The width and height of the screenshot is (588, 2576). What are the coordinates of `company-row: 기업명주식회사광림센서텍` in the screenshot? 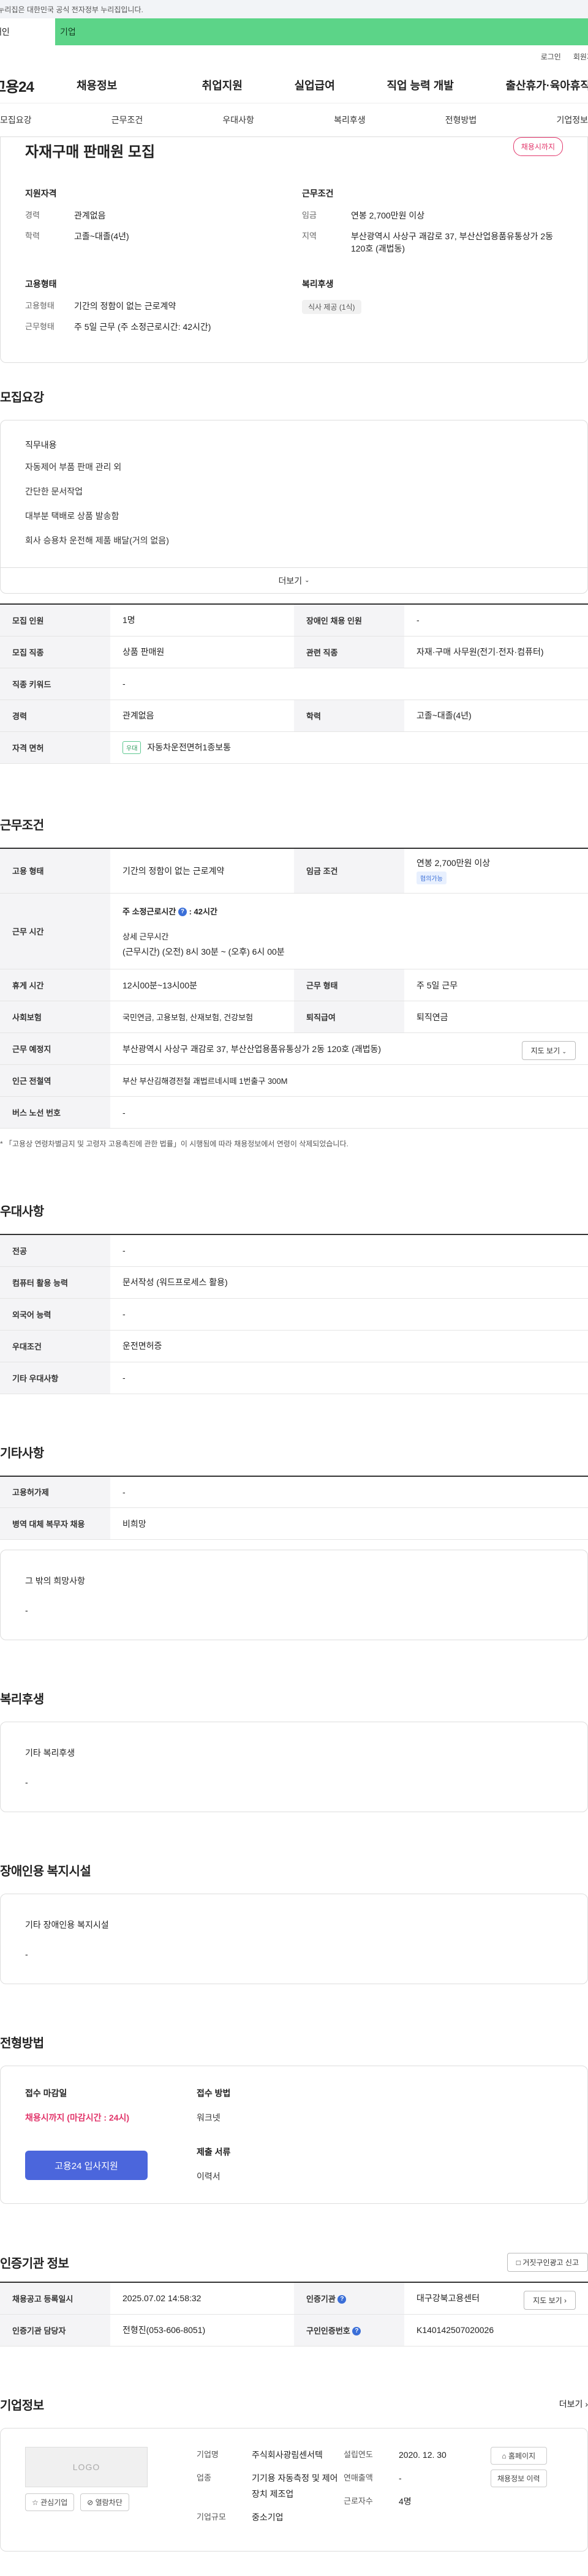 It's located at (271, 2455).